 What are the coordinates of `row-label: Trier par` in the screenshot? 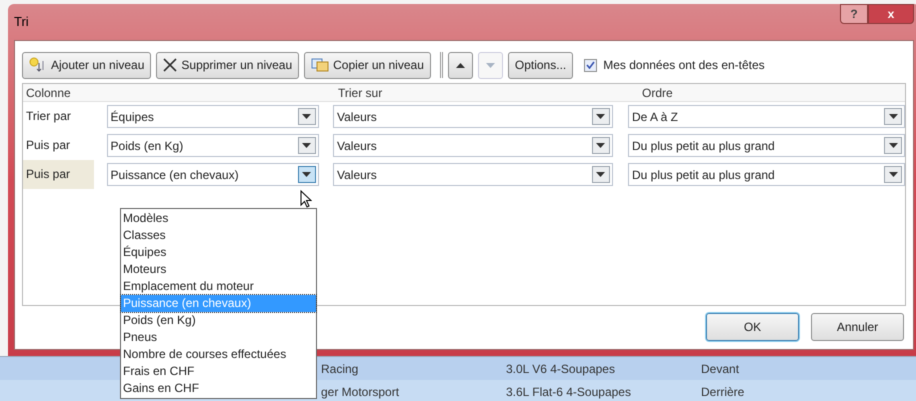 It's located at (48, 116).